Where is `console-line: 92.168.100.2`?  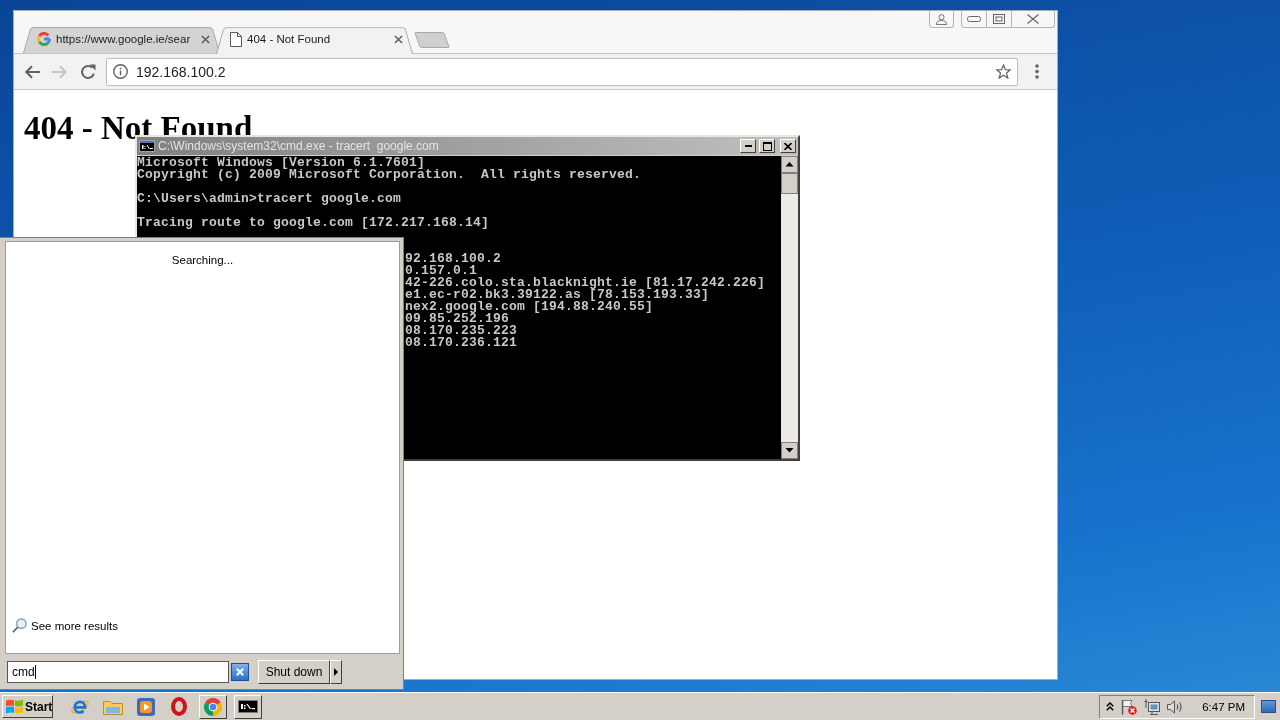
console-line: 92.168.100.2 is located at coordinates (453, 259).